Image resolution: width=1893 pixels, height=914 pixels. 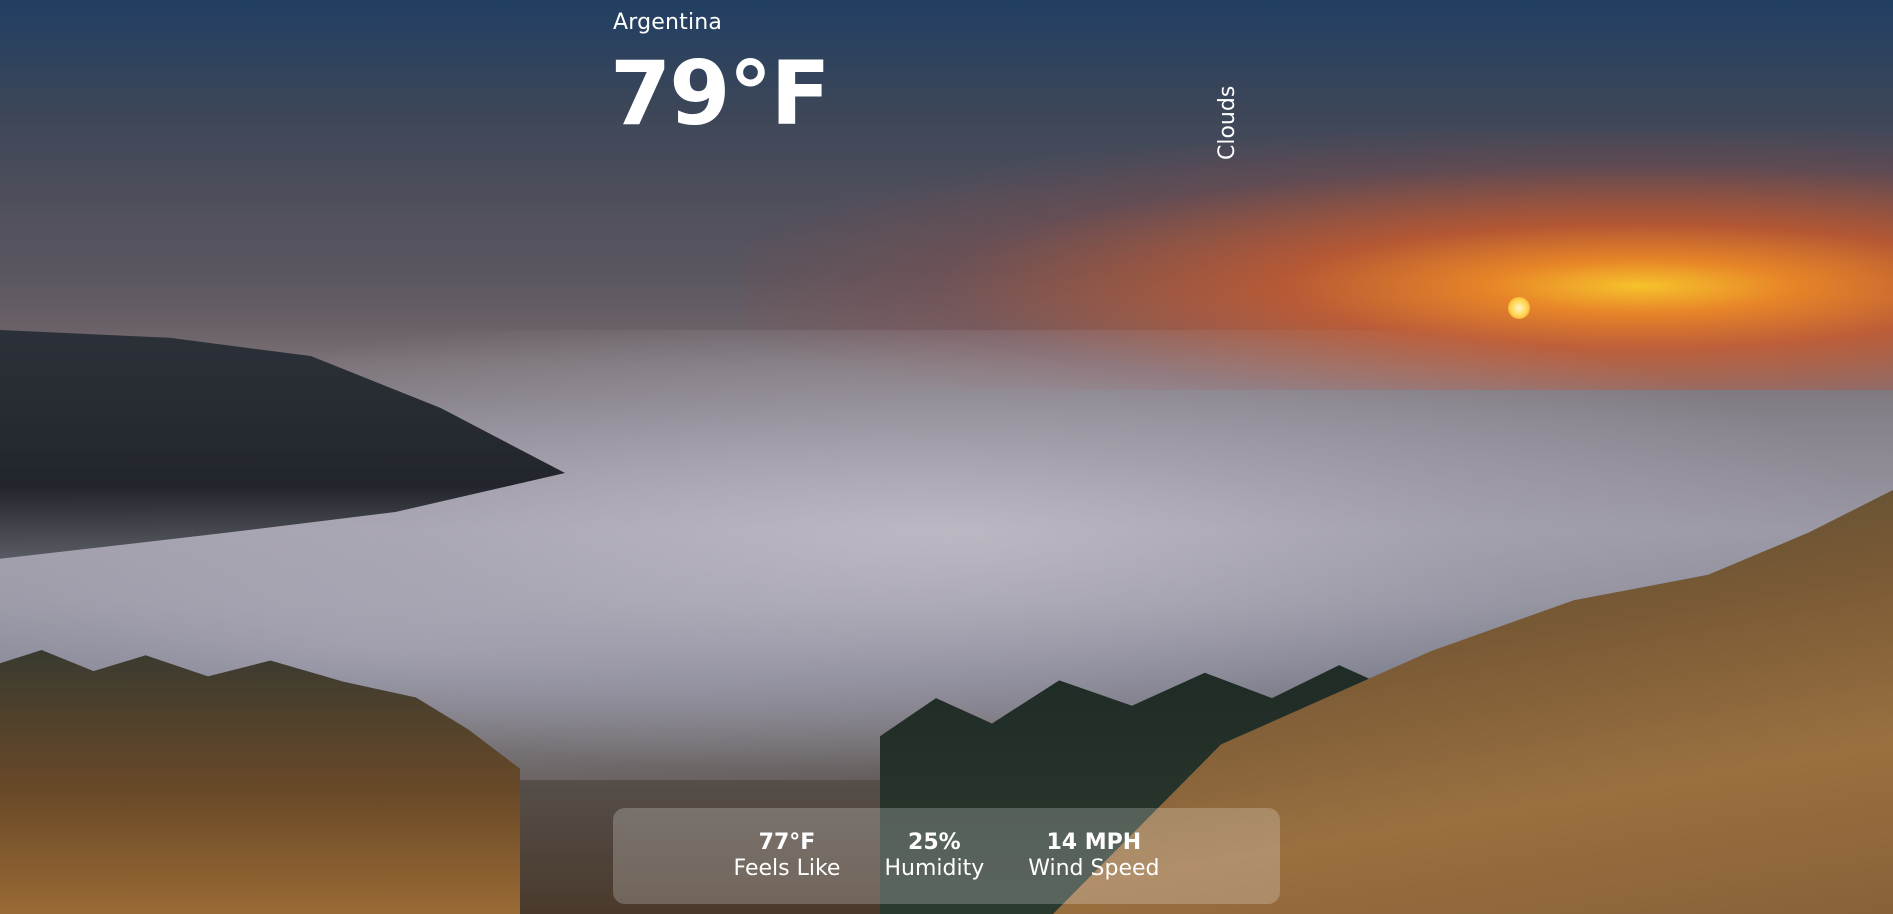 I want to click on sun, so click(x=1519, y=308).